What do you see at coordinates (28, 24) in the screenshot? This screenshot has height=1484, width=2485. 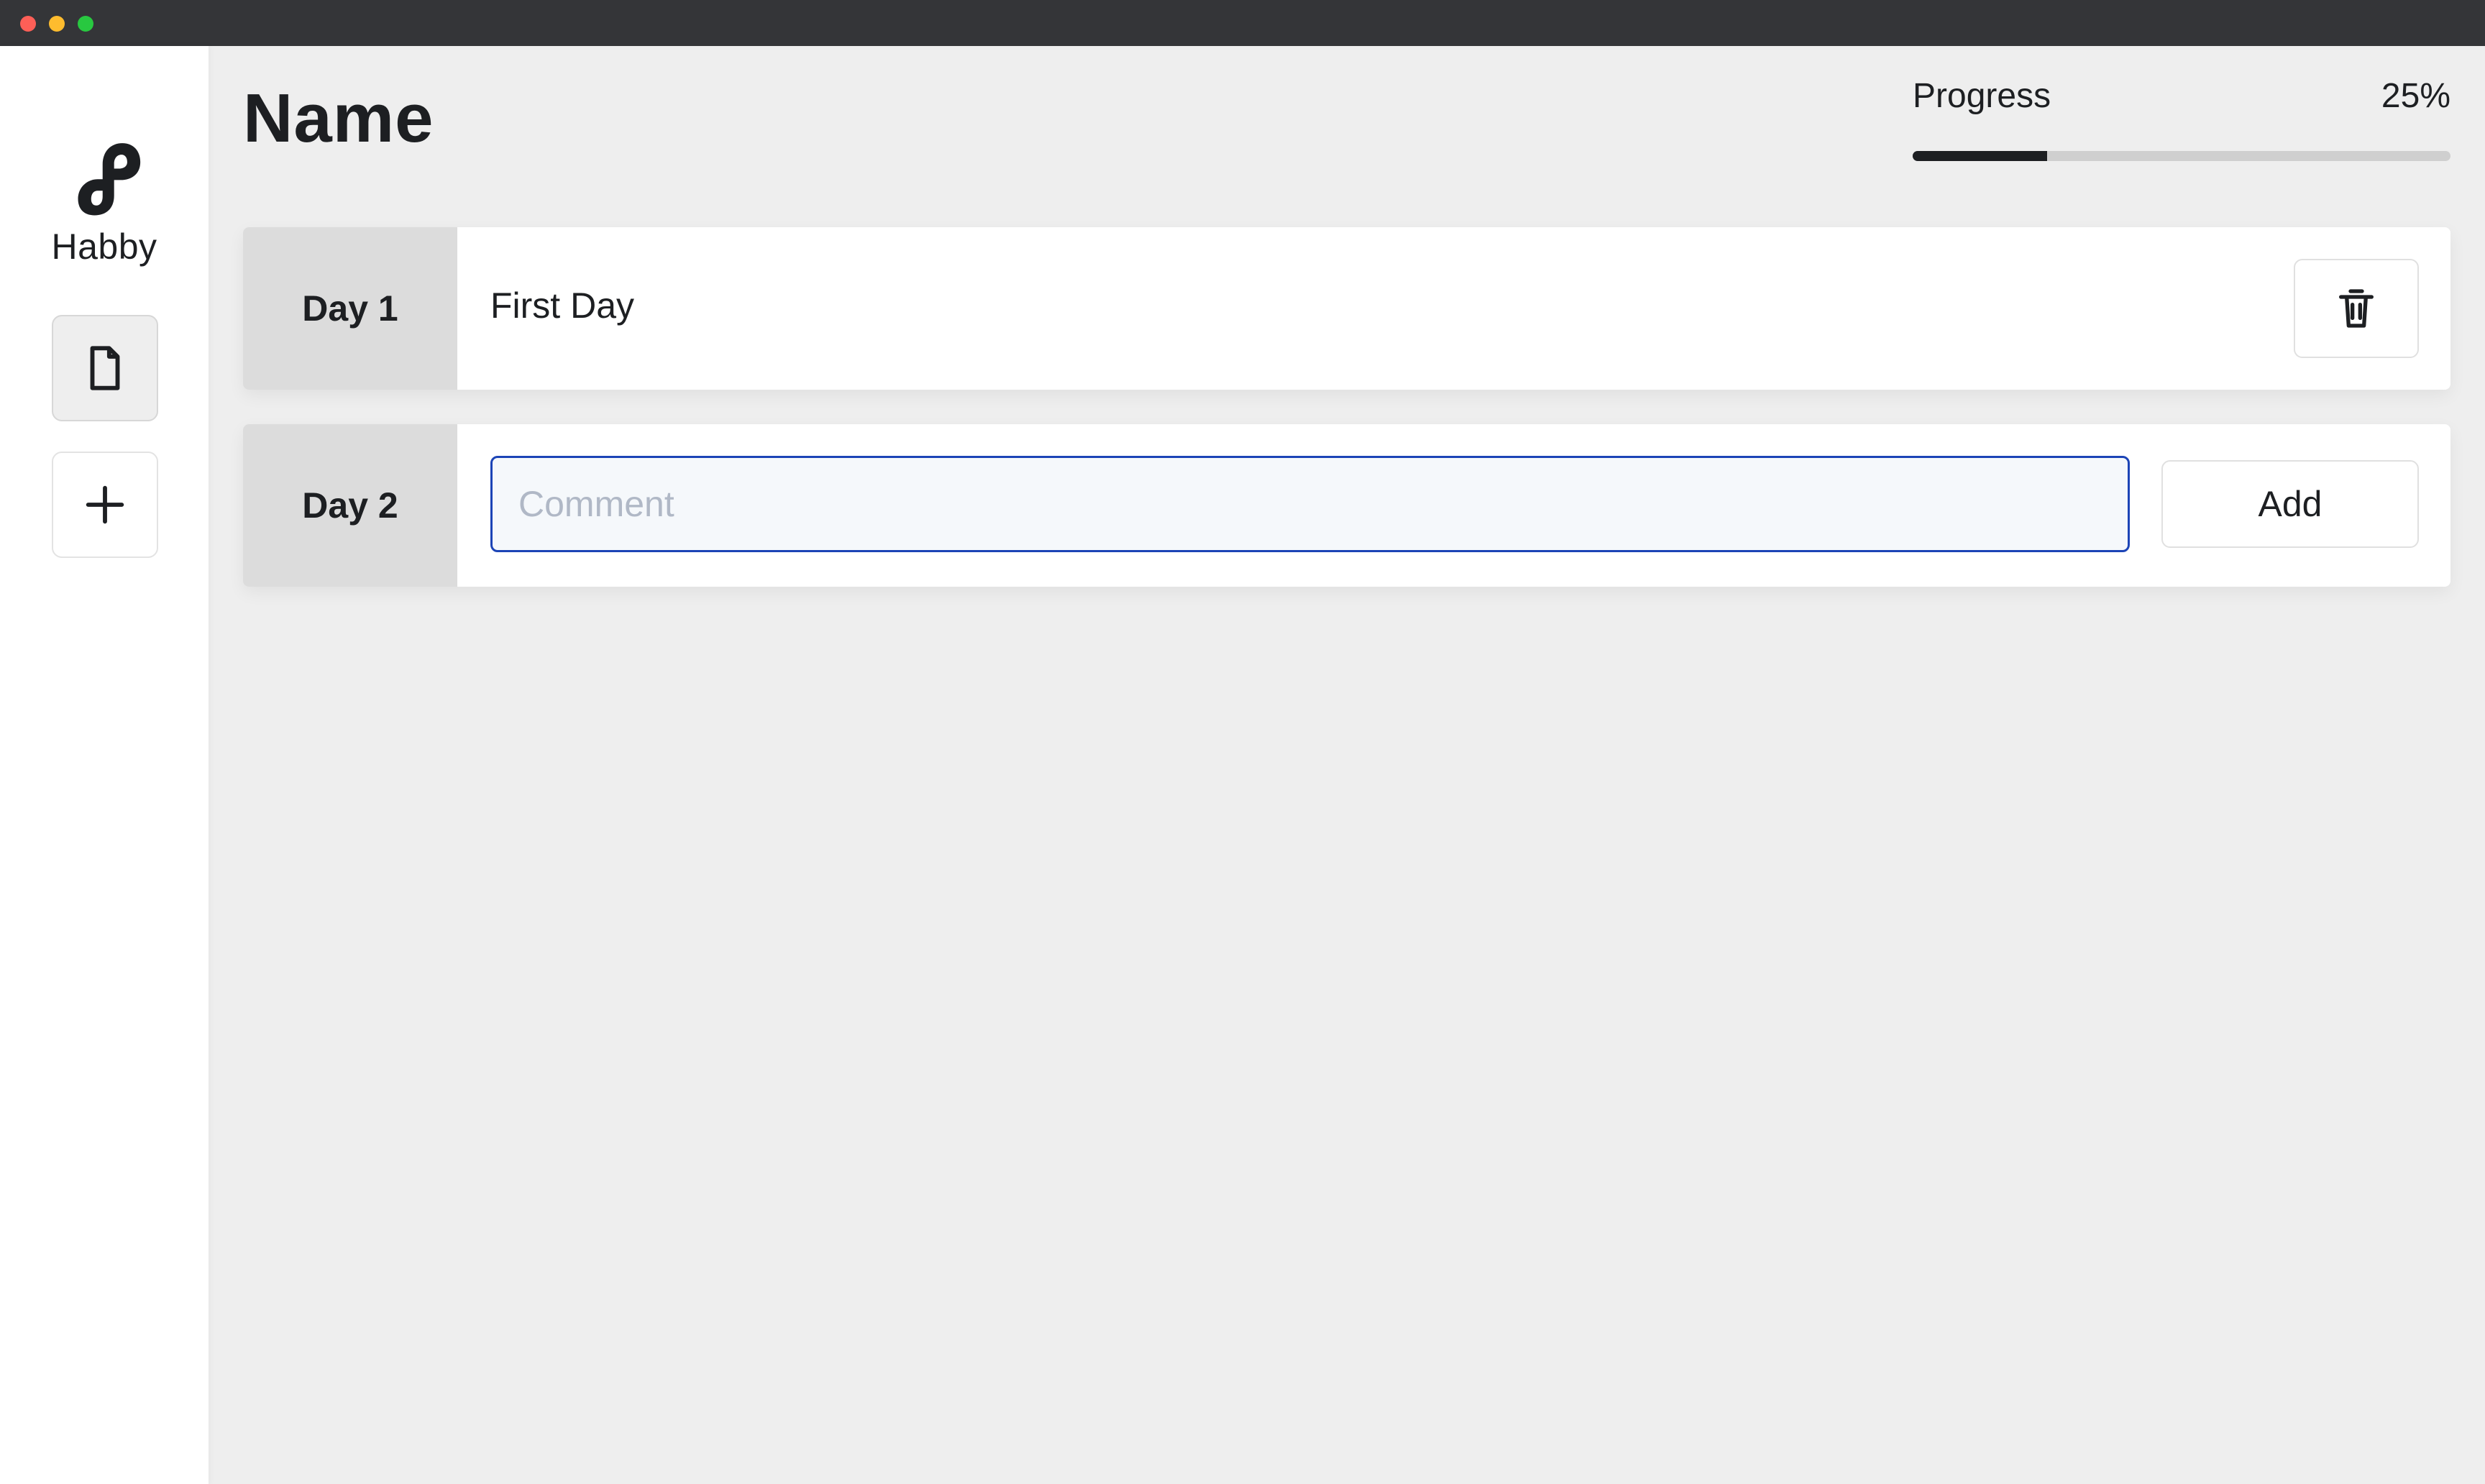 I see `close-window-button` at bounding box center [28, 24].